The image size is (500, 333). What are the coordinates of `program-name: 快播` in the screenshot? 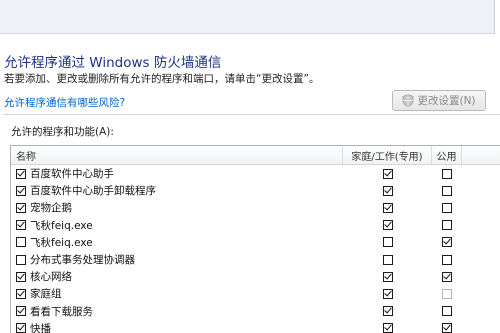 It's located at (40, 327).